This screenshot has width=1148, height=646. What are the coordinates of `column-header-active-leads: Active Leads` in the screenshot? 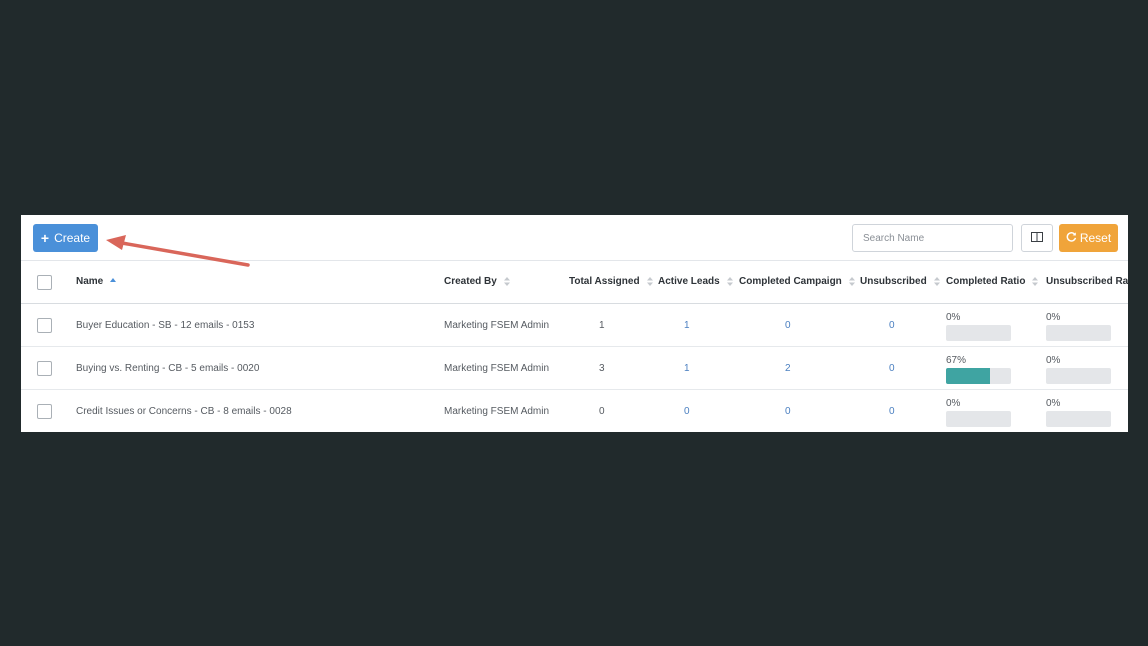 It's located at (695, 281).